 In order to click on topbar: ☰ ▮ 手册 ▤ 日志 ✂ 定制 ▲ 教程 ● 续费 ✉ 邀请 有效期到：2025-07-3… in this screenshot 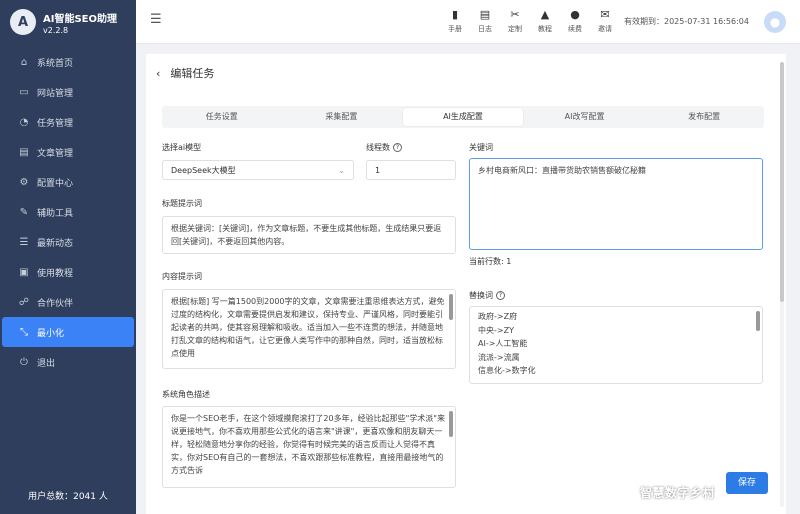, I will do `click(468, 22)`.